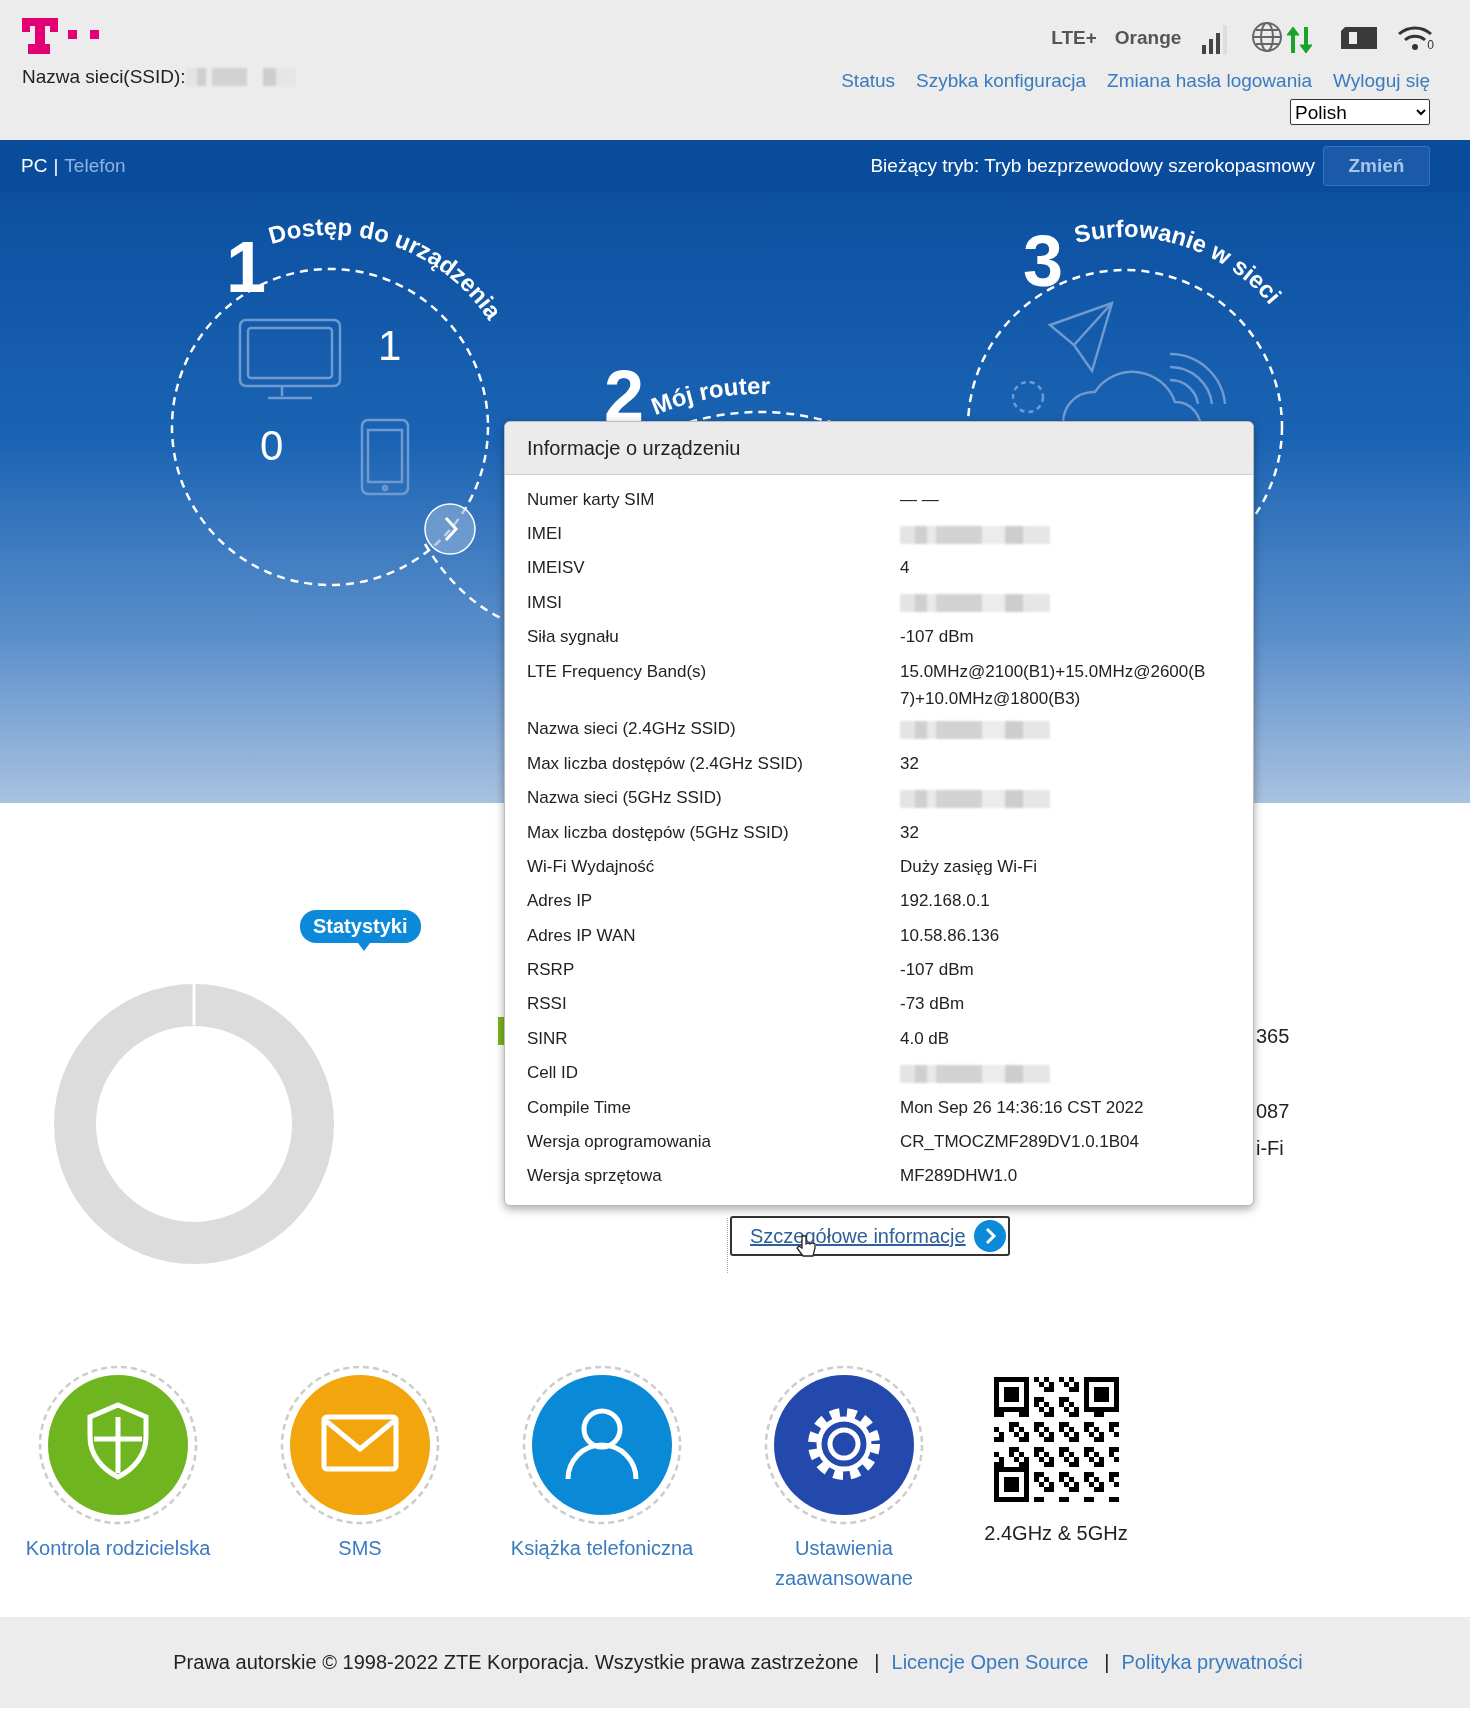  I want to click on info-label: Wersja oprogramowania, so click(619, 1142).